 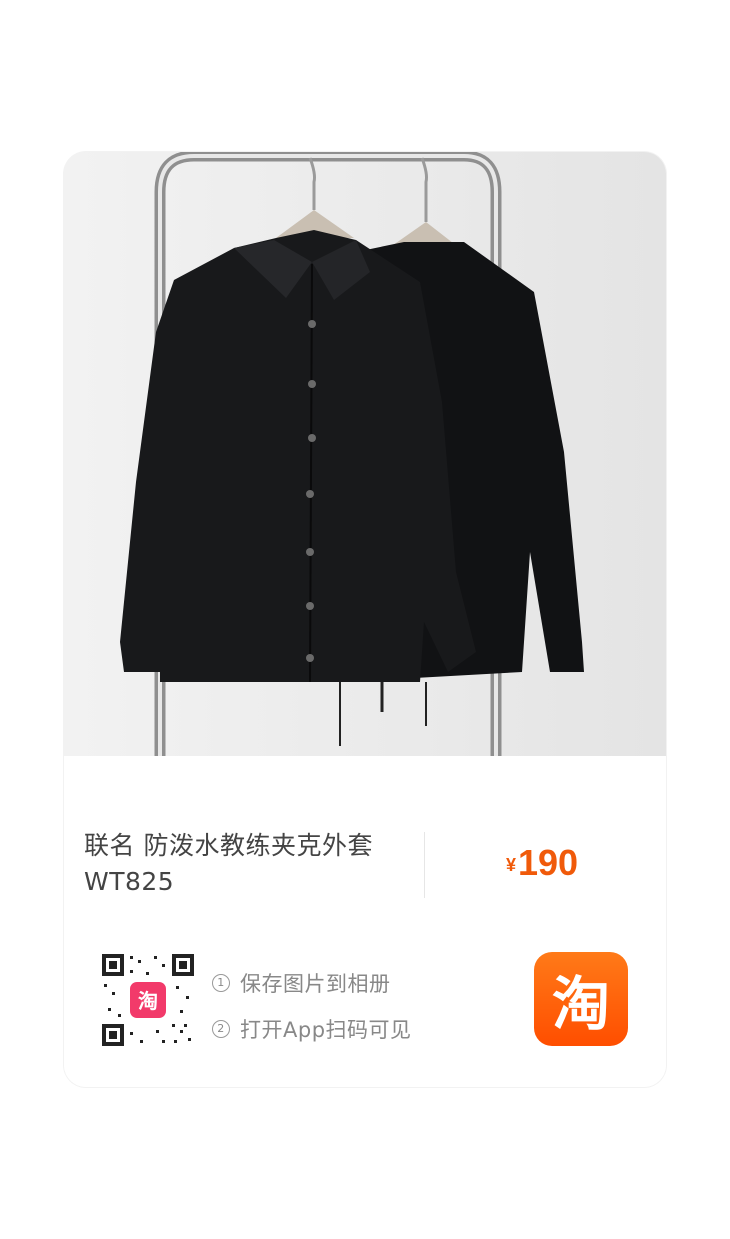 What do you see at coordinates (424, 865) in the screenshot?
I see `divider` at bounding box center [424, 865].